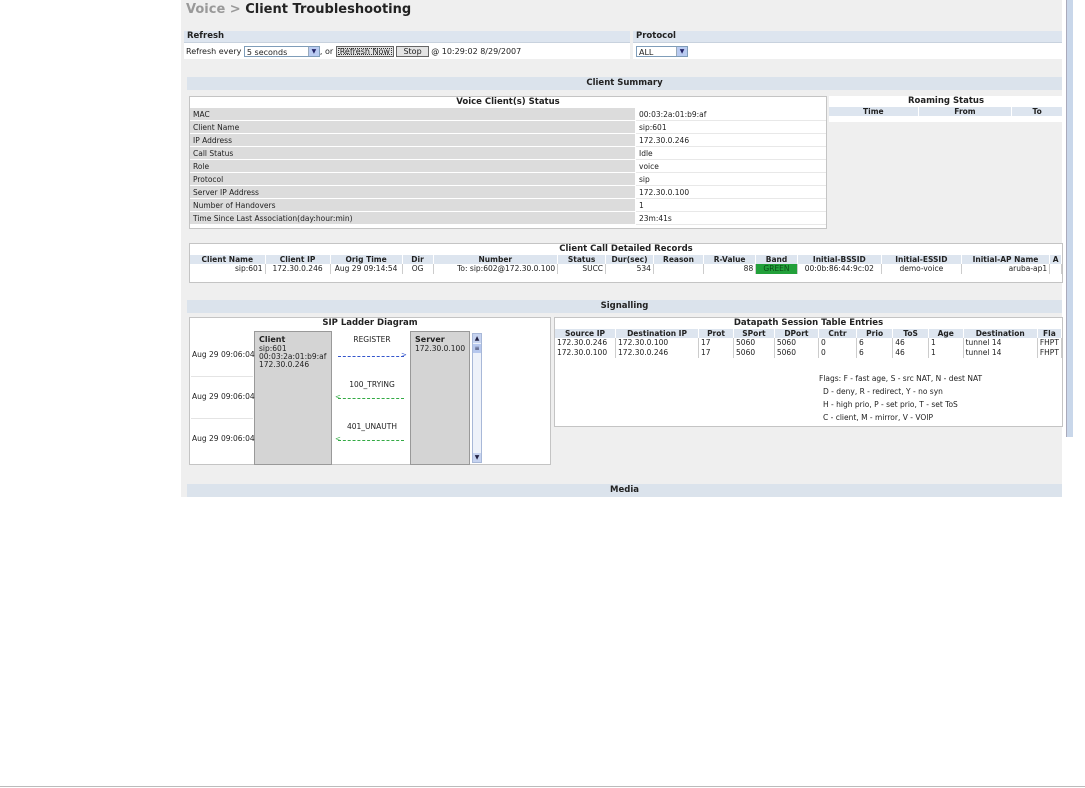  I want to click on table-cell: 5060, so click(796, 343).